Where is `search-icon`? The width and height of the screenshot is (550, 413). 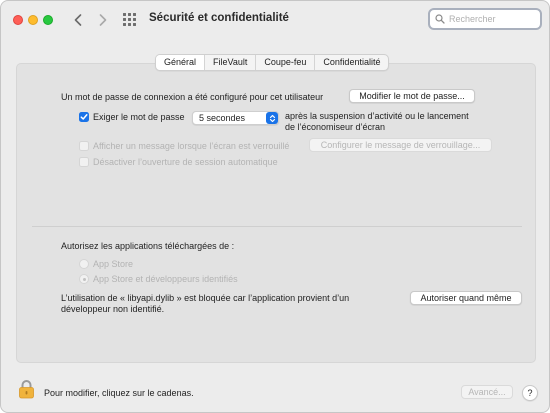
search-icon is located at coordinates (440, 19).